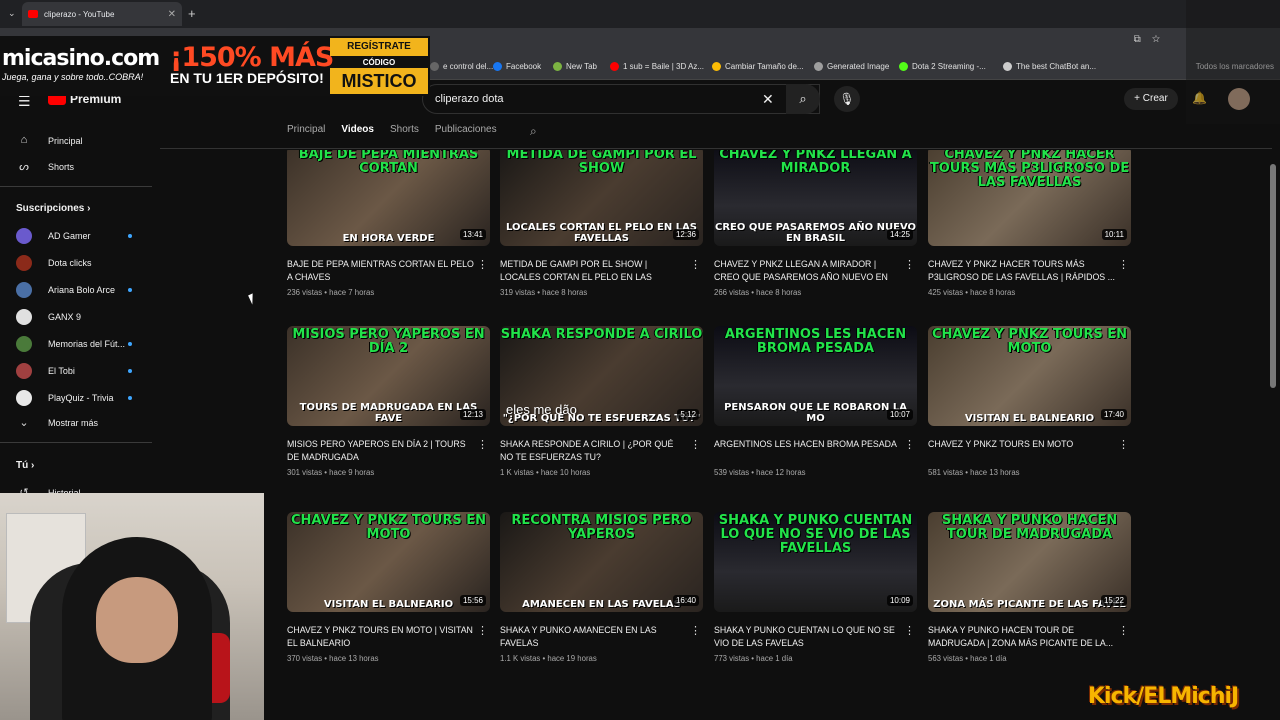 This screenshot has height=720, width=1280. Describe the element at coordinates (102, 14) in the screenshot. I see `browser-tab: cliperazo - YouTube ✕` at that location.